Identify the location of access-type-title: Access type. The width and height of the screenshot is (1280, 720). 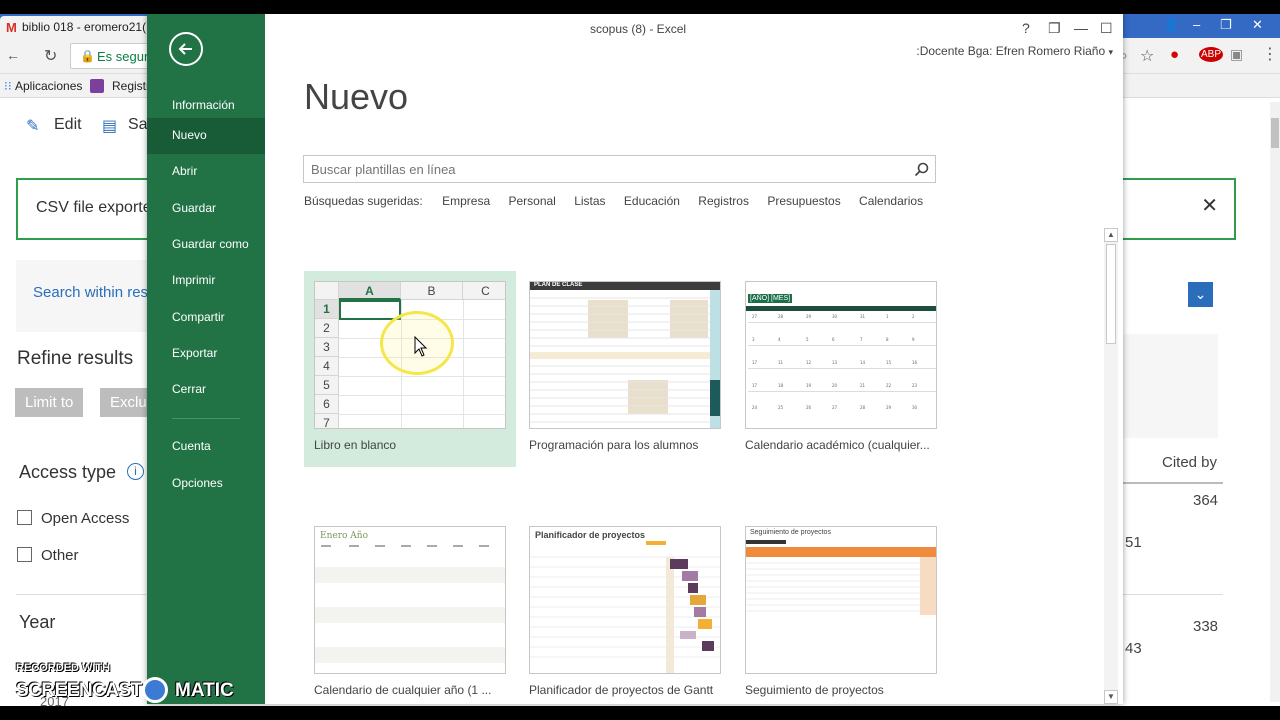
(68, 472).